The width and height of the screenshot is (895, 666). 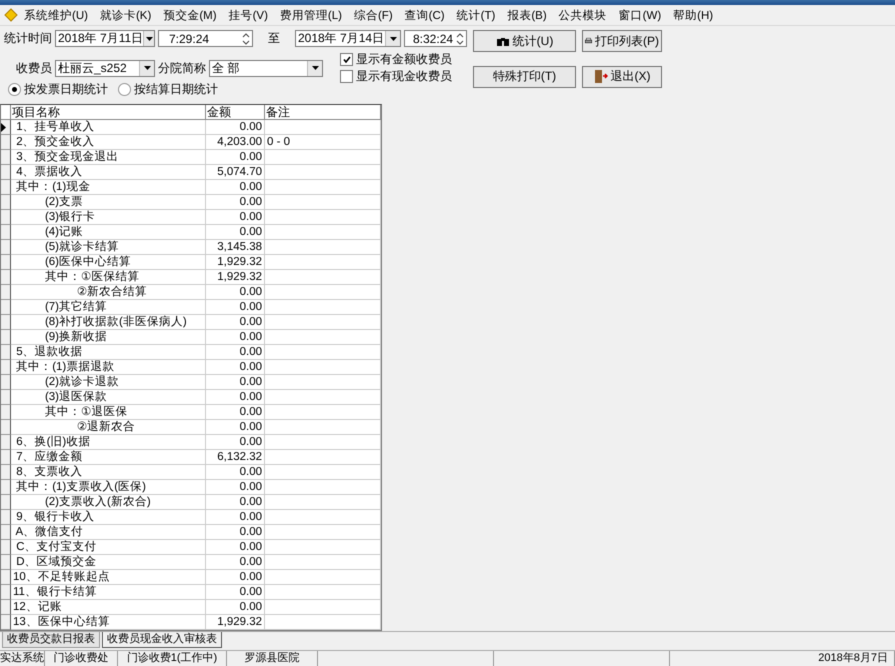 I want to click on table-cell: 4、票据收入, so click(x=108, y=172).